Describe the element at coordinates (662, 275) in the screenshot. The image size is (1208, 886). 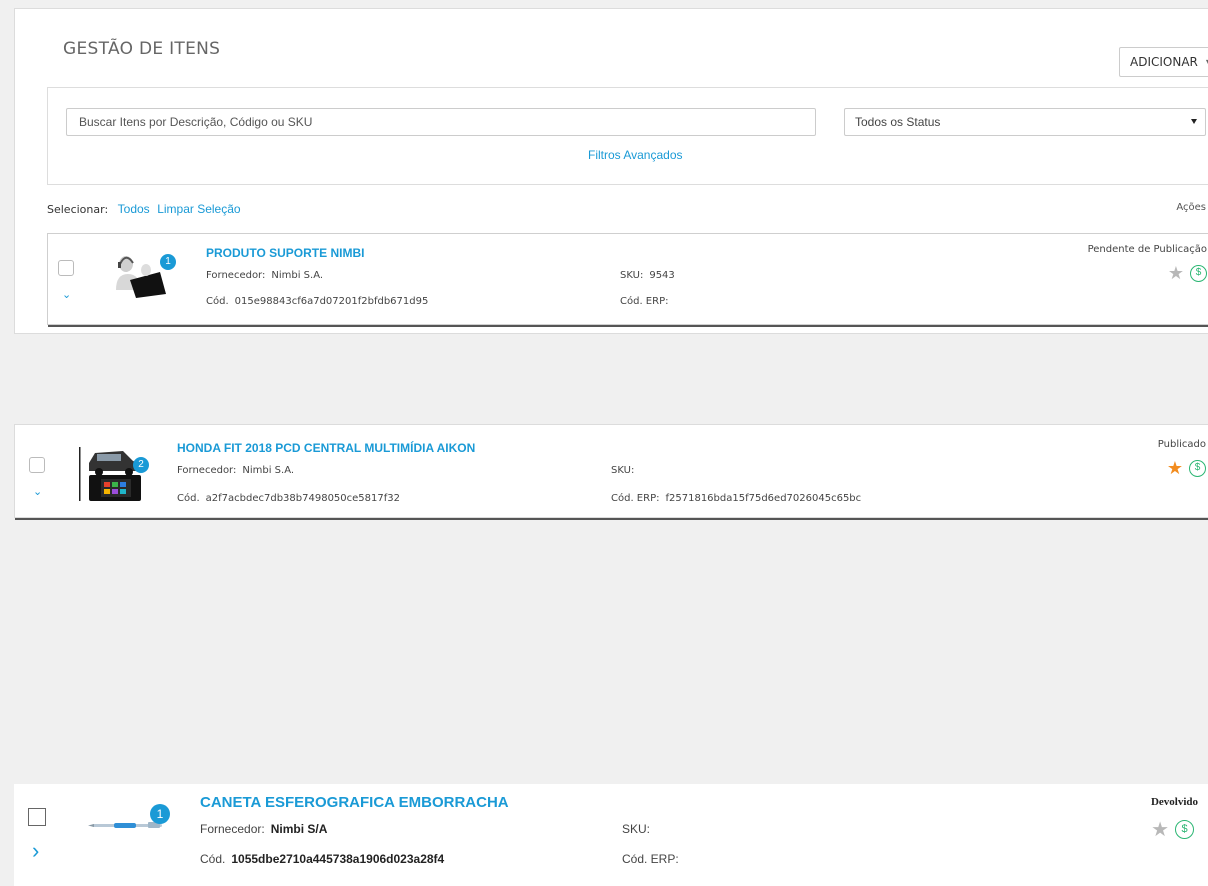
I see `sku-value: 9543` at that location.